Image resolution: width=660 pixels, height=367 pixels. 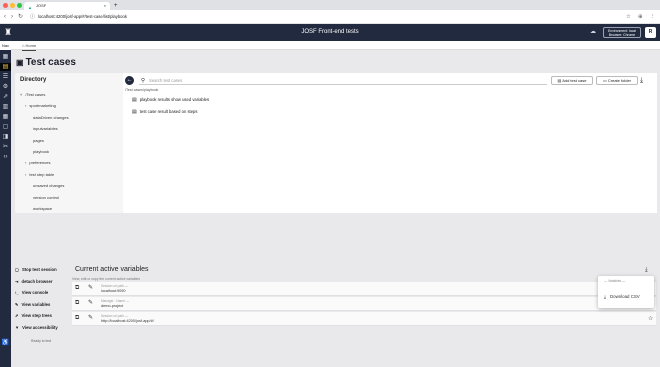 What do you see at coordinates (650, 32) in the screenshot?
I see `avatar: R` at bounding box center [650, 32].